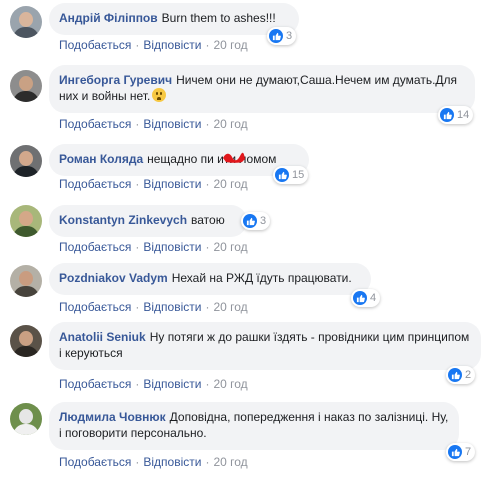 This screenshot has height=482, width=502. What do you see at coordinates (261, 278) in the screenshot?
I see `comment-text: Нехай на РЖД їдуть працювати.` at bounding box center [261, 278].